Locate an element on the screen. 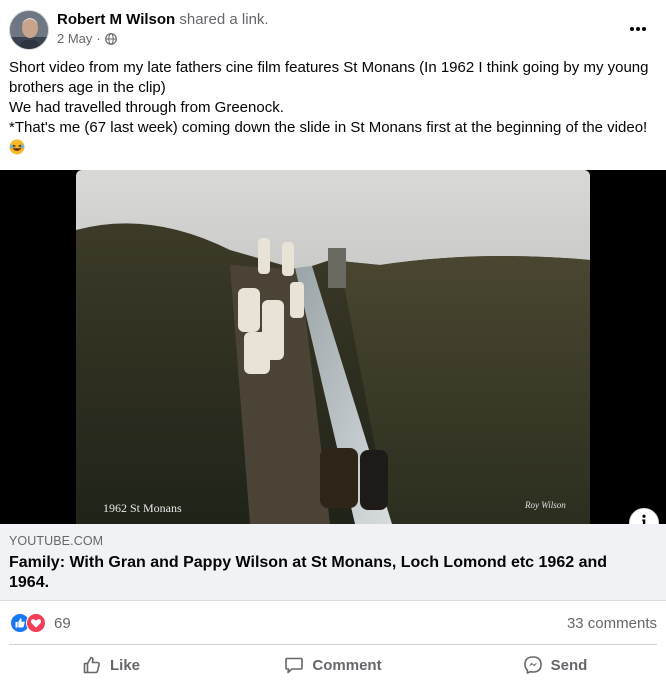 This screenshot has height=685, width=666. laughing-emoji-icon is located at coordinates (17, 147).